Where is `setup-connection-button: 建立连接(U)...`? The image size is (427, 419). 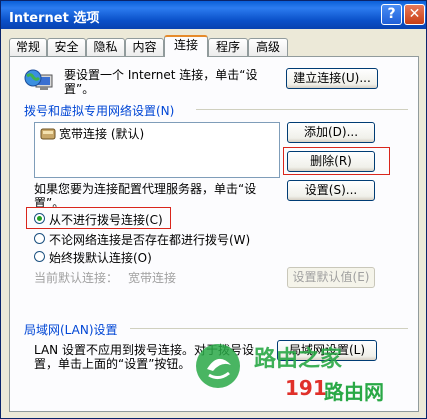 setup-connection-button: 建立连接(U)... is located at coordinates (332, 78).